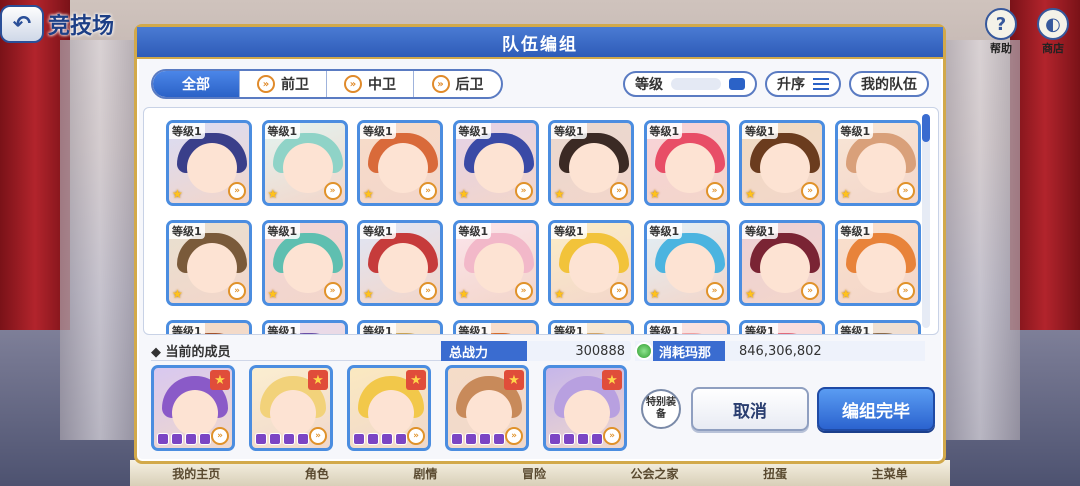 This screenshot has height=486, width=1080. I want to click on cancel-button: 取消, so click(750, 409).